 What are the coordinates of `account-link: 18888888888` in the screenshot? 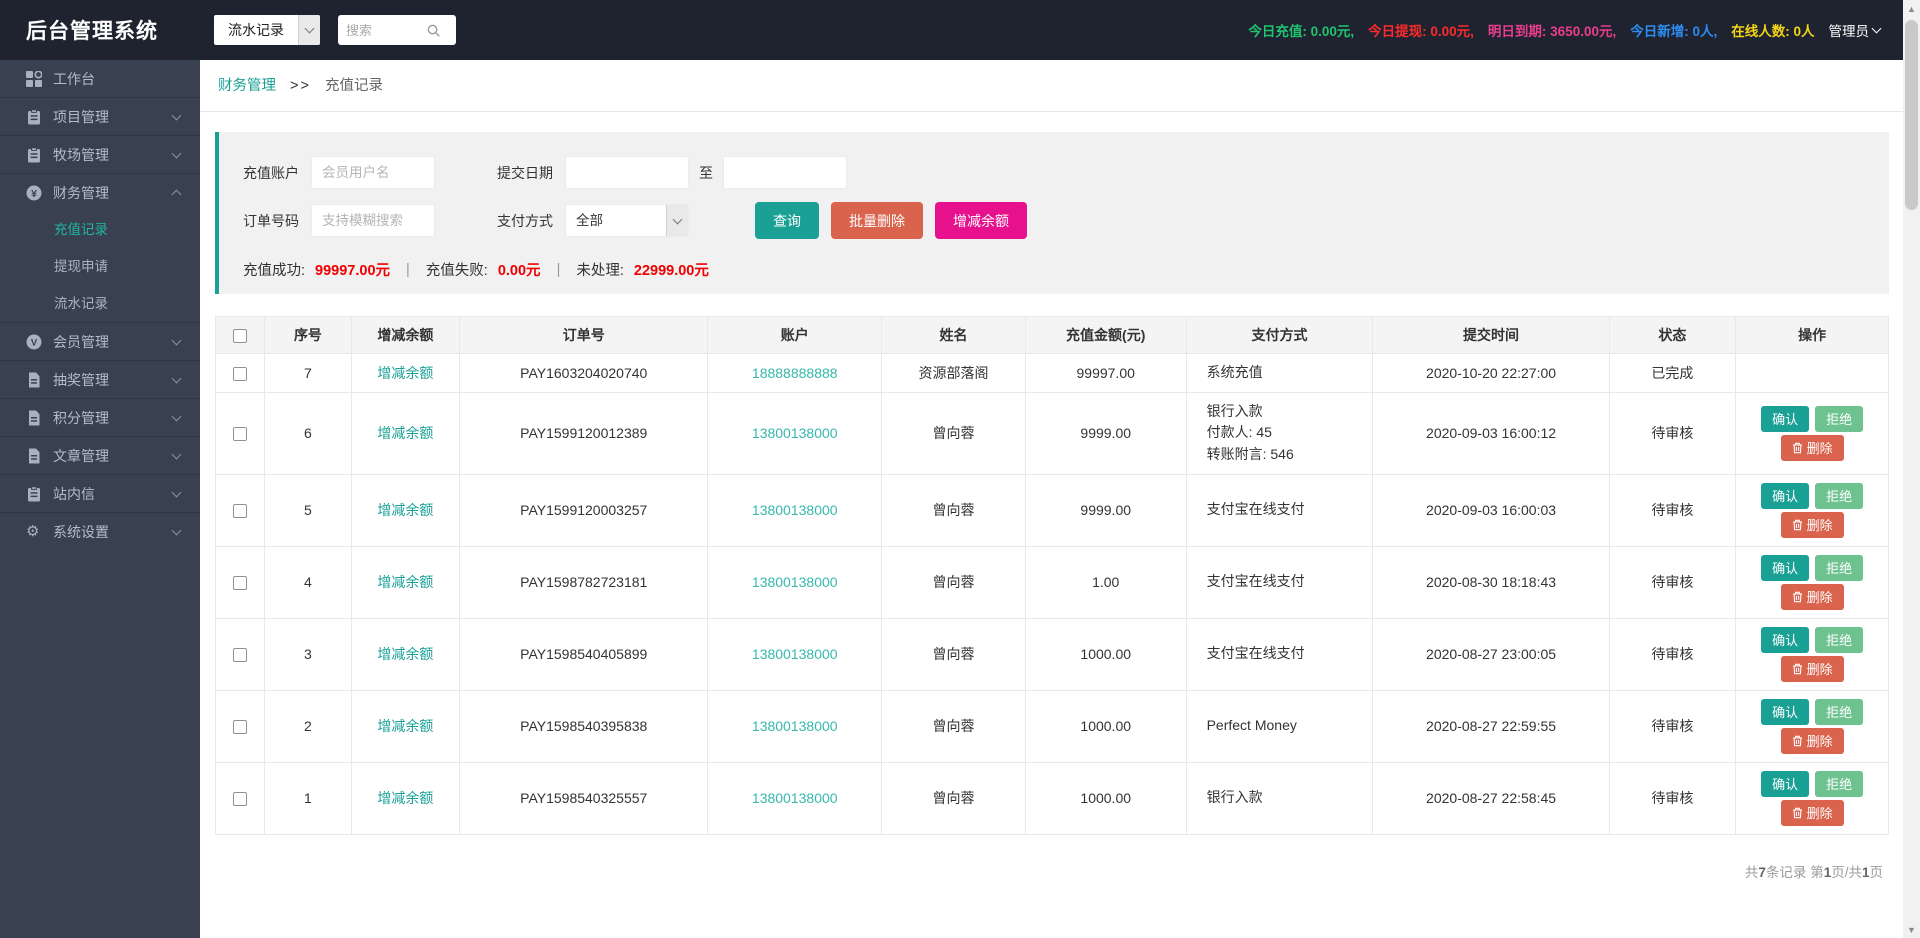 It's located at (795, 373).